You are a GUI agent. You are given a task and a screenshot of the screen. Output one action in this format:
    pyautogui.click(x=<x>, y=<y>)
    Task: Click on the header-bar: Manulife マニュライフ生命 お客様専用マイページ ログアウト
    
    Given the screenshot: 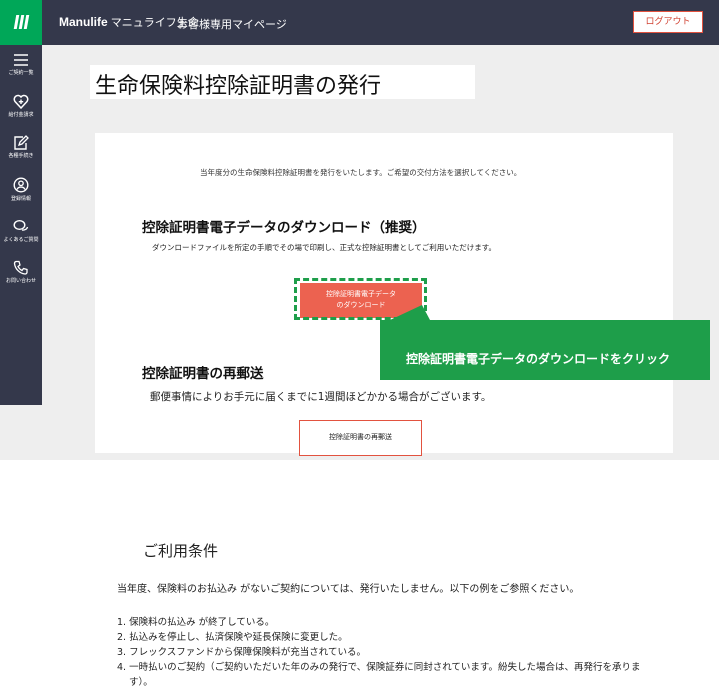 What is the action you would take?
    pyautogui.click(x=359, y=22)
    